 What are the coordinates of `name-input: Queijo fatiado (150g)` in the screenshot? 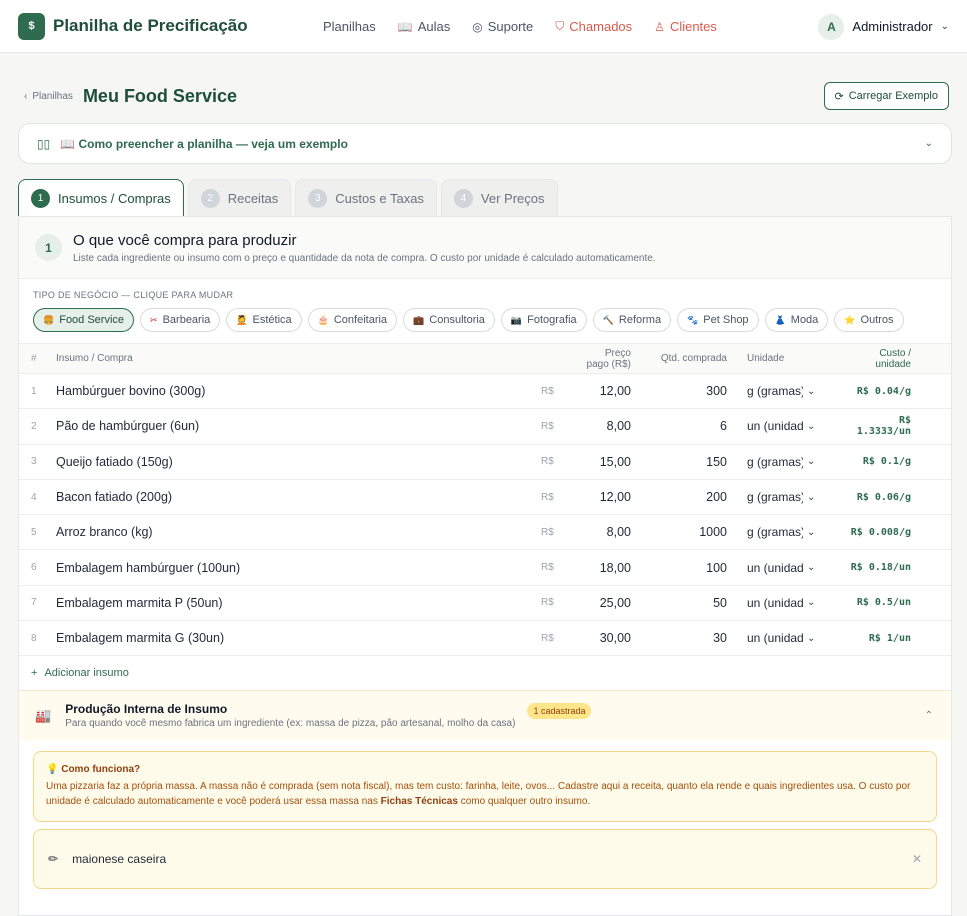 It's located at (298, 462).